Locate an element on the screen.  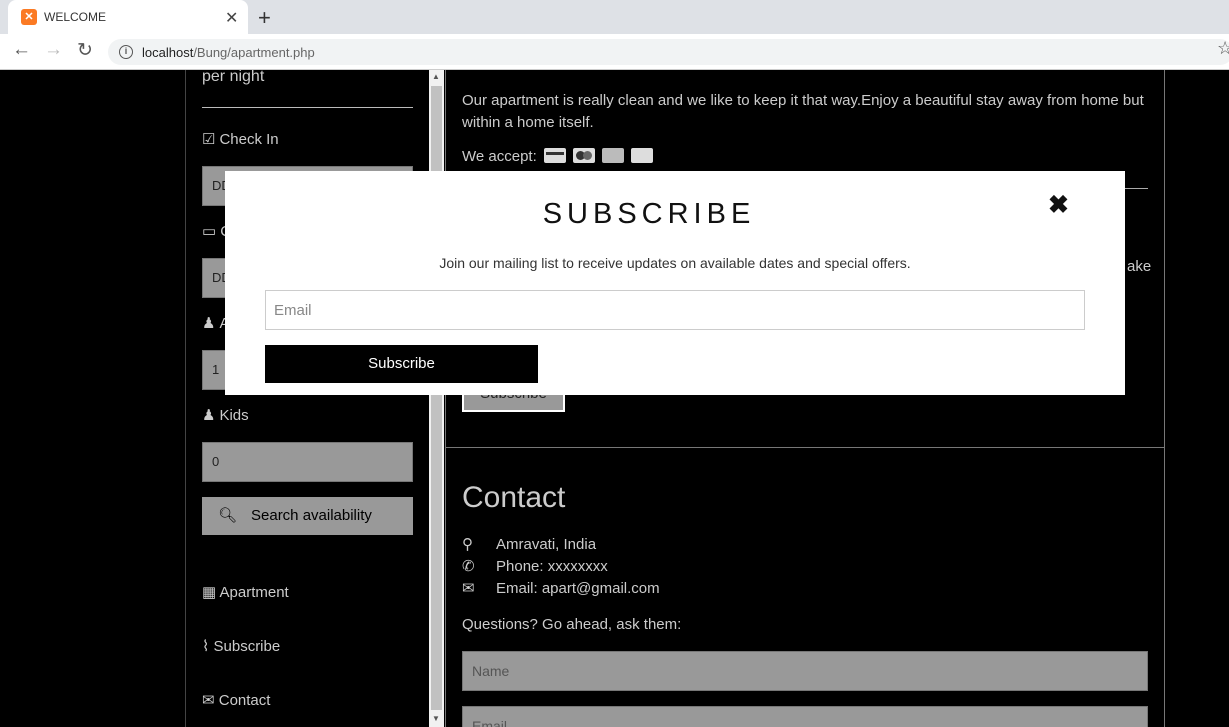
contact-phone: ✆ Phone: xxxxxxxx is located at coordinates (535, 566).